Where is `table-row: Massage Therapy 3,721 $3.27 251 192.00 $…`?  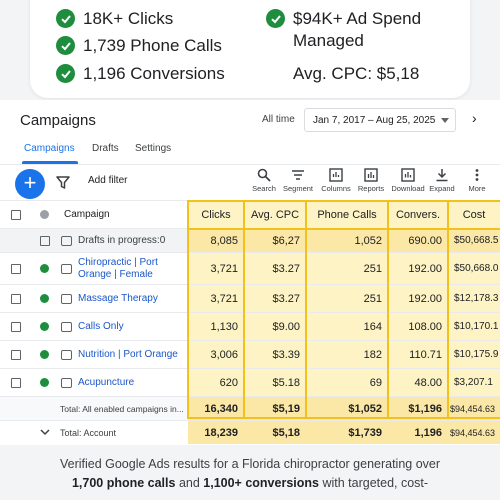
table-row: Massage Therapy 3,721 $3.27 251 192.00 $… is located at coordinates (250, 298).